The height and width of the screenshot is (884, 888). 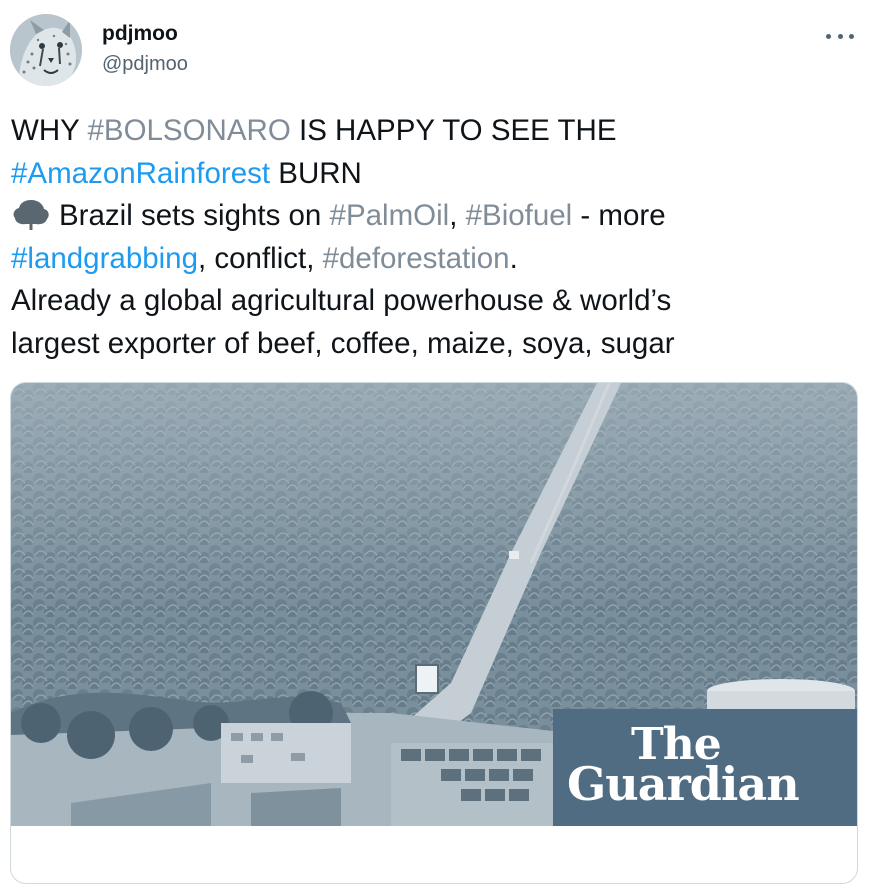 I want to click on guardian-logo-guardian: Guardian, so click(x=683, y=784).